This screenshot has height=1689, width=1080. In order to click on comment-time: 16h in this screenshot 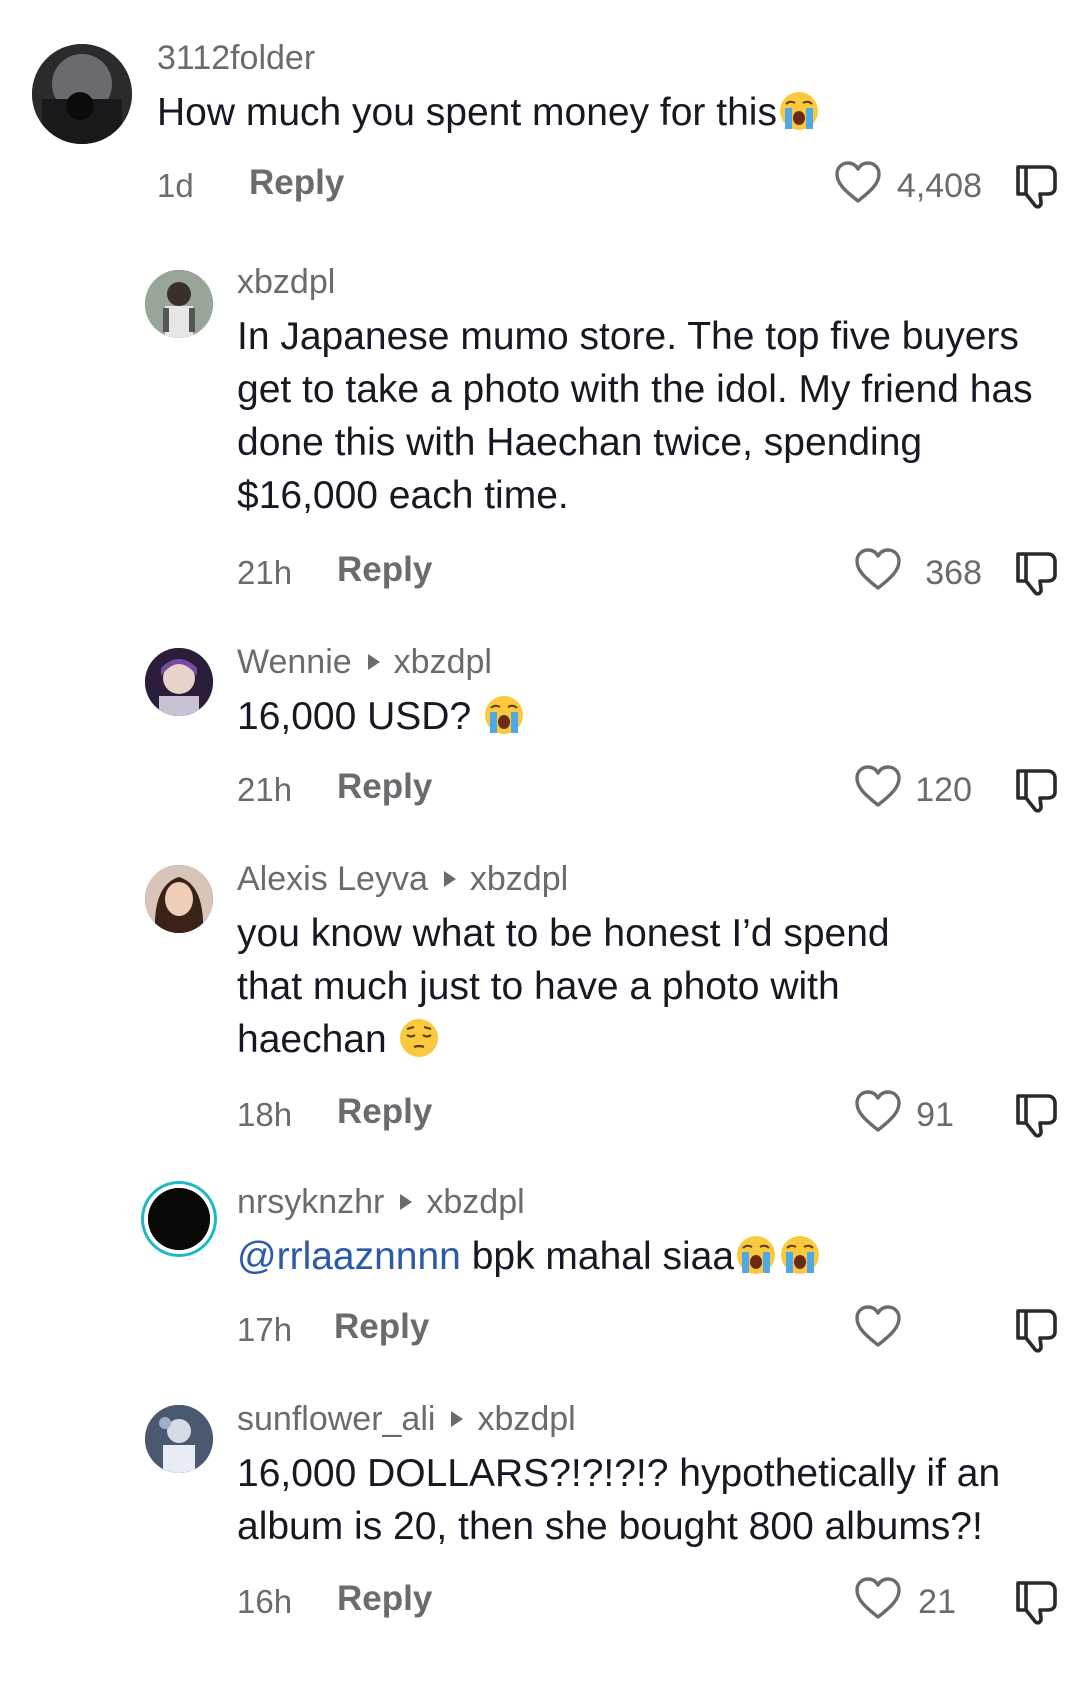, I will do `click(265, 1601)`.